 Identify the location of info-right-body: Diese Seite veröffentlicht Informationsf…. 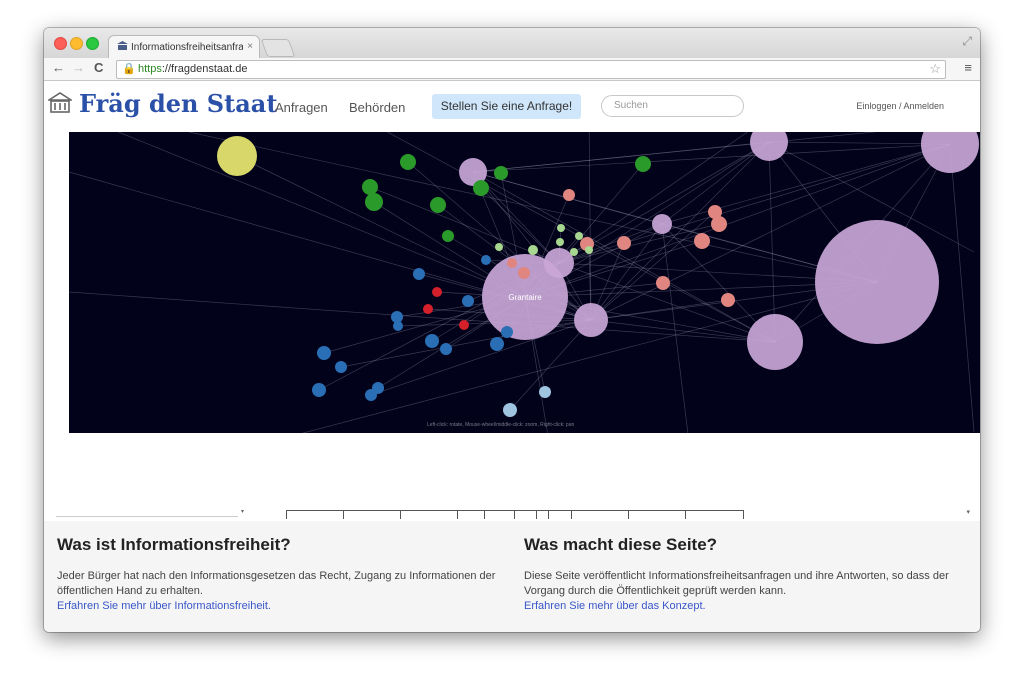
(736, 583).